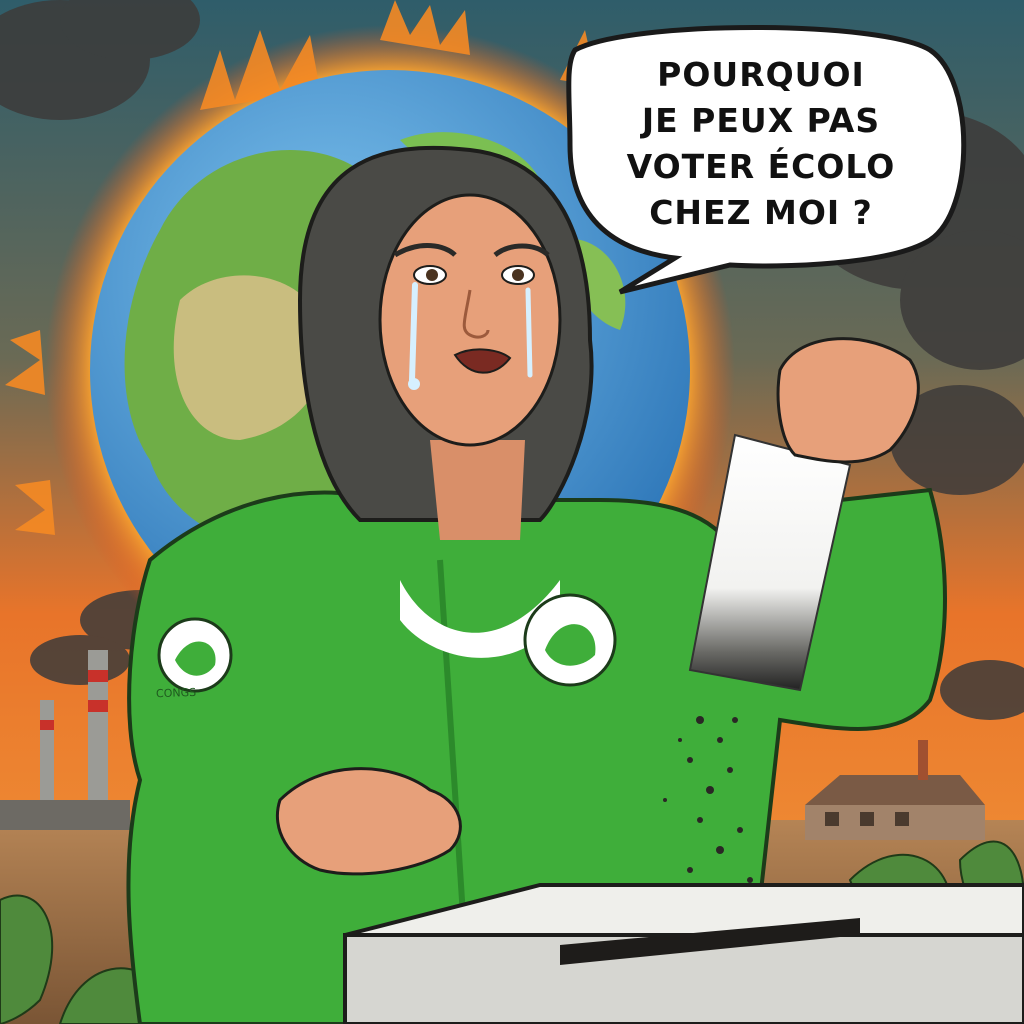  Describe the element at coordinates (761, 74) in the screenshot. I see `speech-line-1: POURQUOI` at that location.